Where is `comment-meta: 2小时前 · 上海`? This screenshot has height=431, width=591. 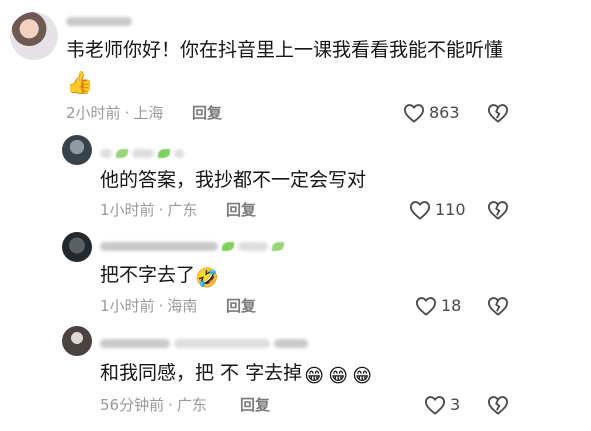 comment-meta: 2小时前 · 上海 is located at coordinates (114, 113).